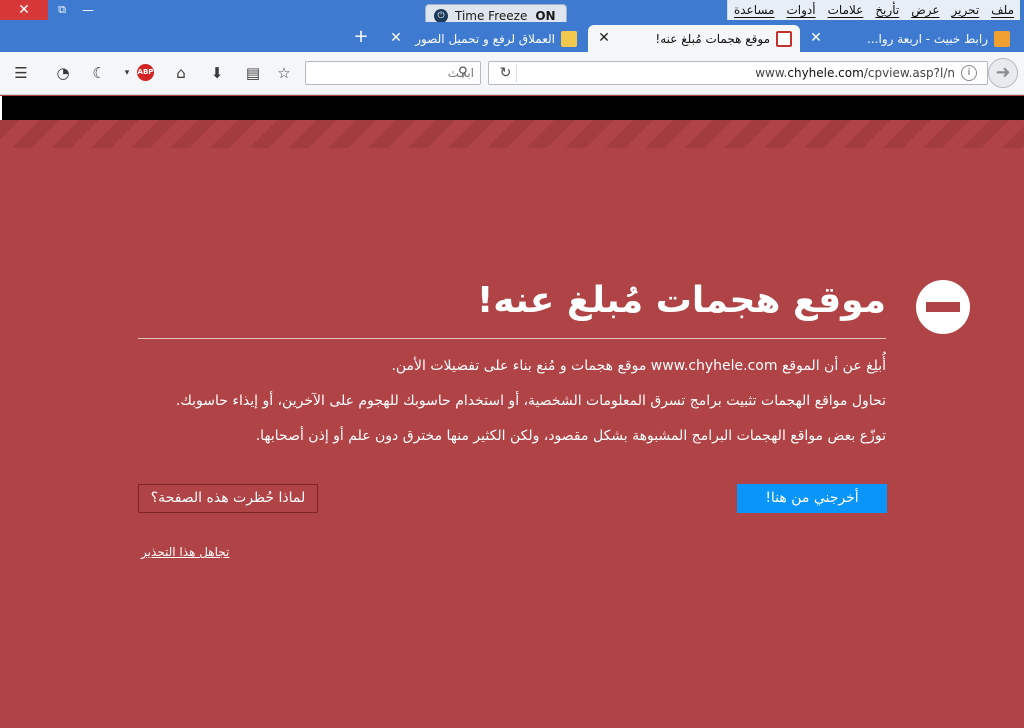 The image size is (1024, 728). Describe the element at coordinates (441, 16) in the screenshot. I see `time-freeze-icon: ⏻` at that location.